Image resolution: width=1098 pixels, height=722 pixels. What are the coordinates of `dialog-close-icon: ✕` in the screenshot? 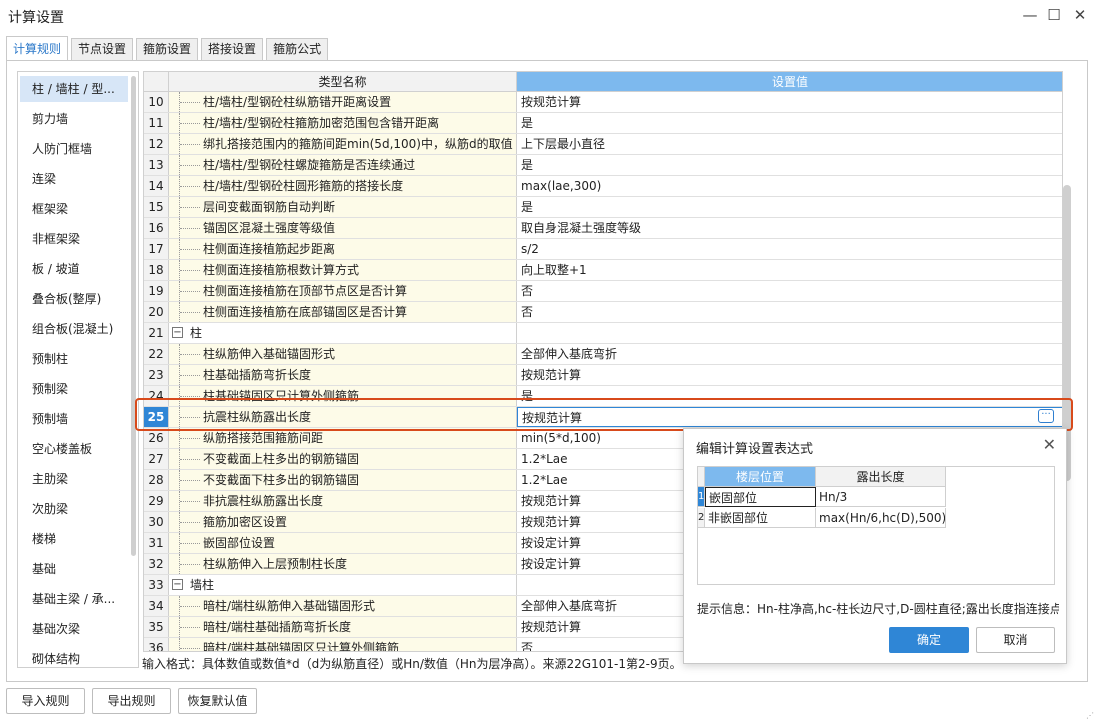 It's located at (1049, 444).